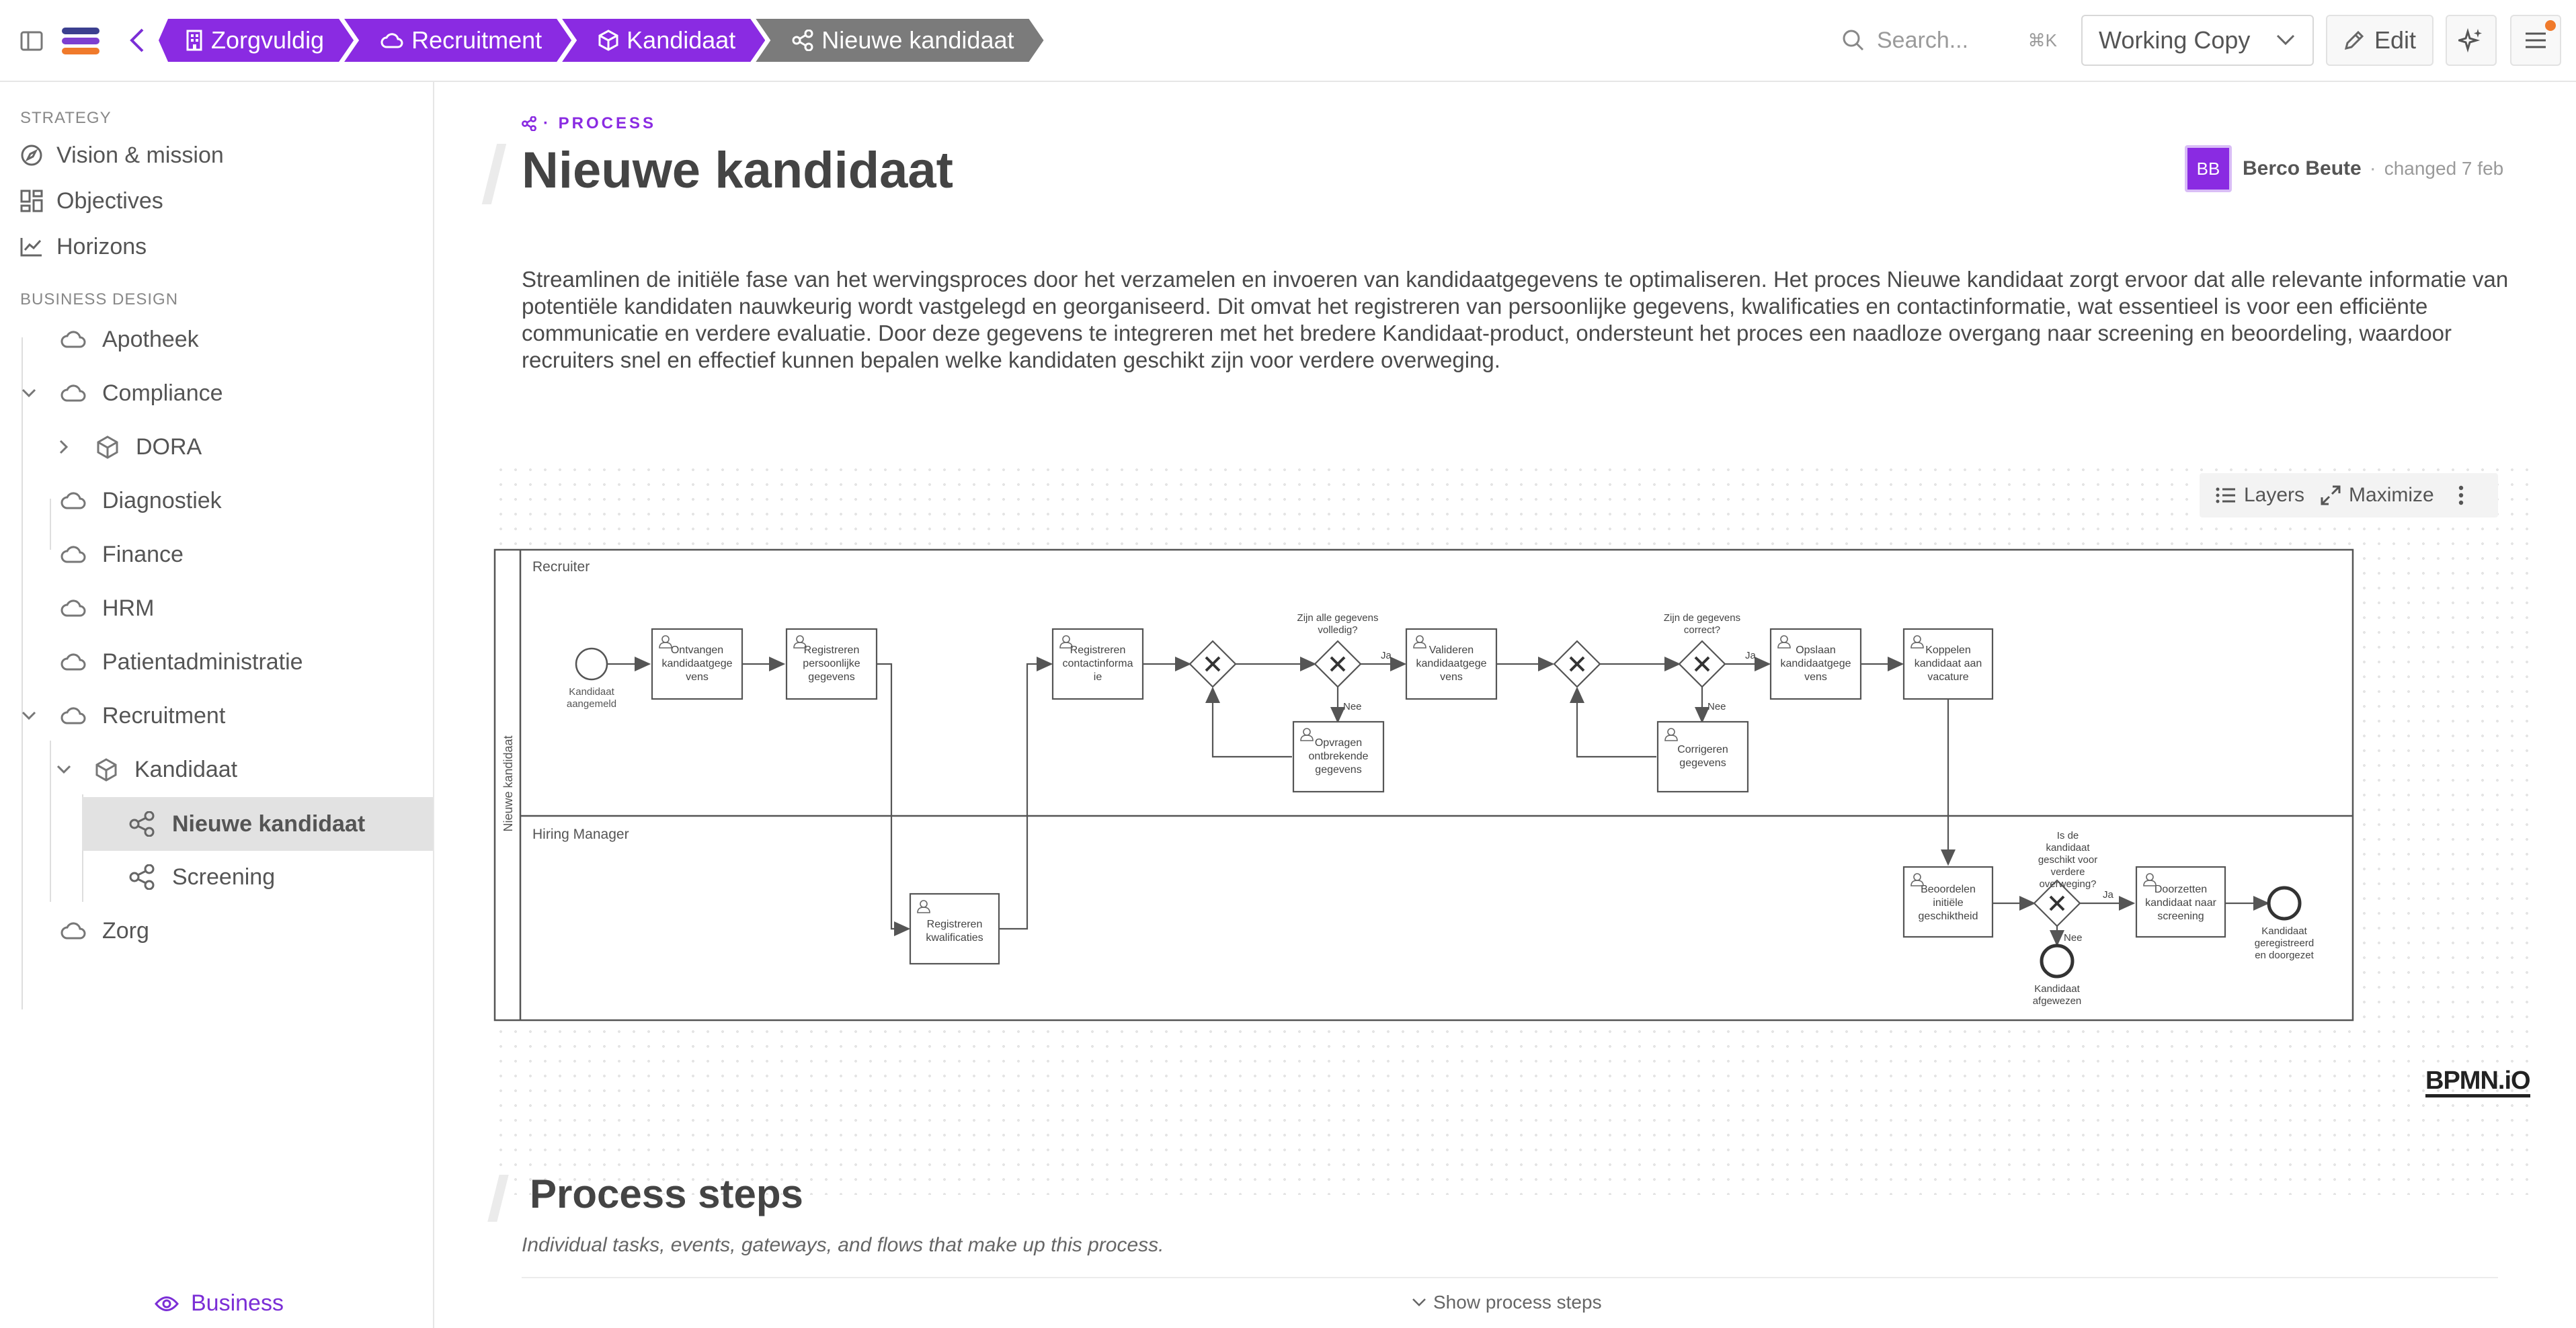 The width and height of the screenshot is (2576, 1328). Describe the element at coordinates (2197, 41) in the screenshot. I see `version-select: Working Copy` at that location.